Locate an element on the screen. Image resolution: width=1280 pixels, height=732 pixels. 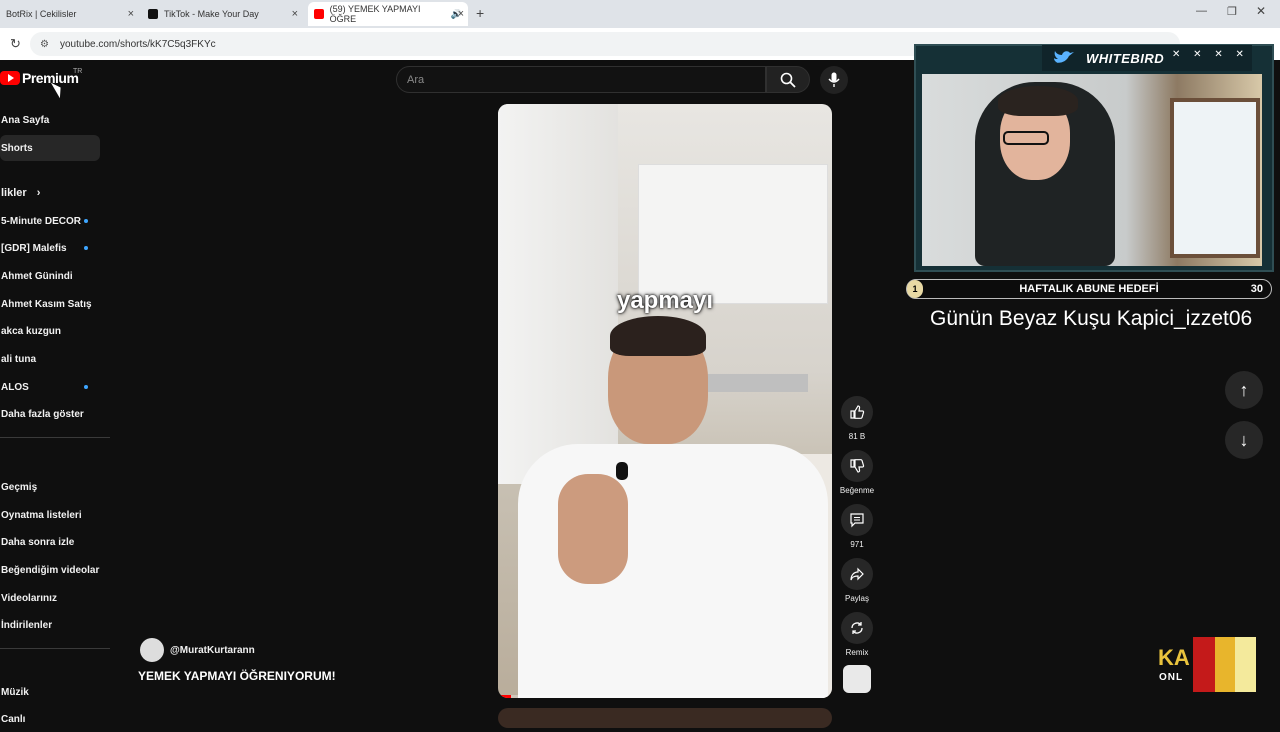
sidebar-item-history: Geçmiş is located at coordinates (50, 487).